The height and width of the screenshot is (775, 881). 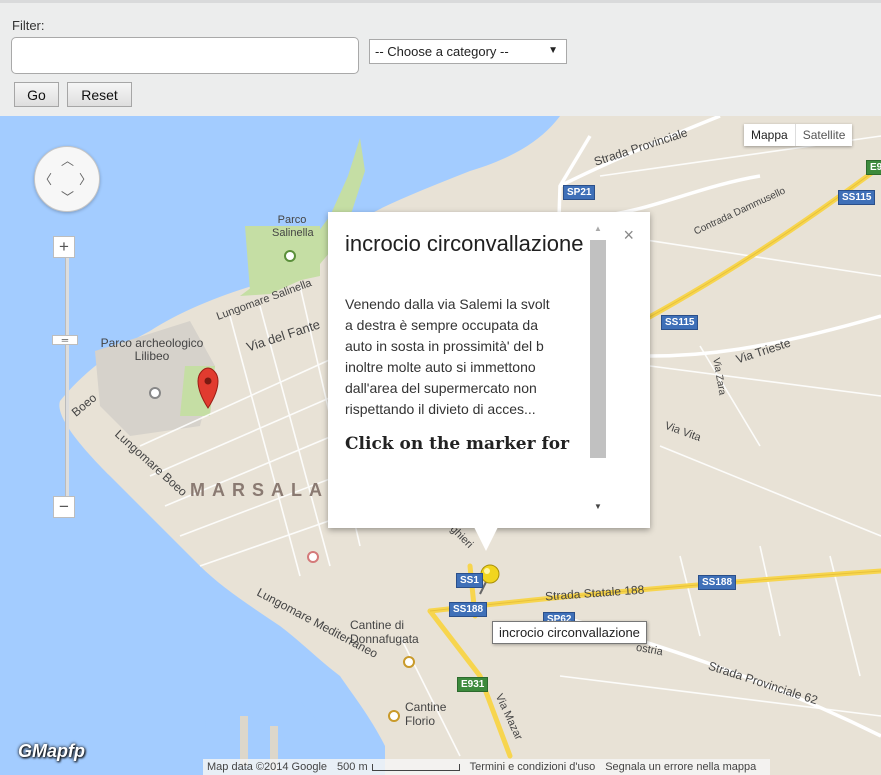 What do you see at coordinates (67, 196) in the screenshot?
I see `pan-down-icon: ﹀` at bounding box center [67, 196].